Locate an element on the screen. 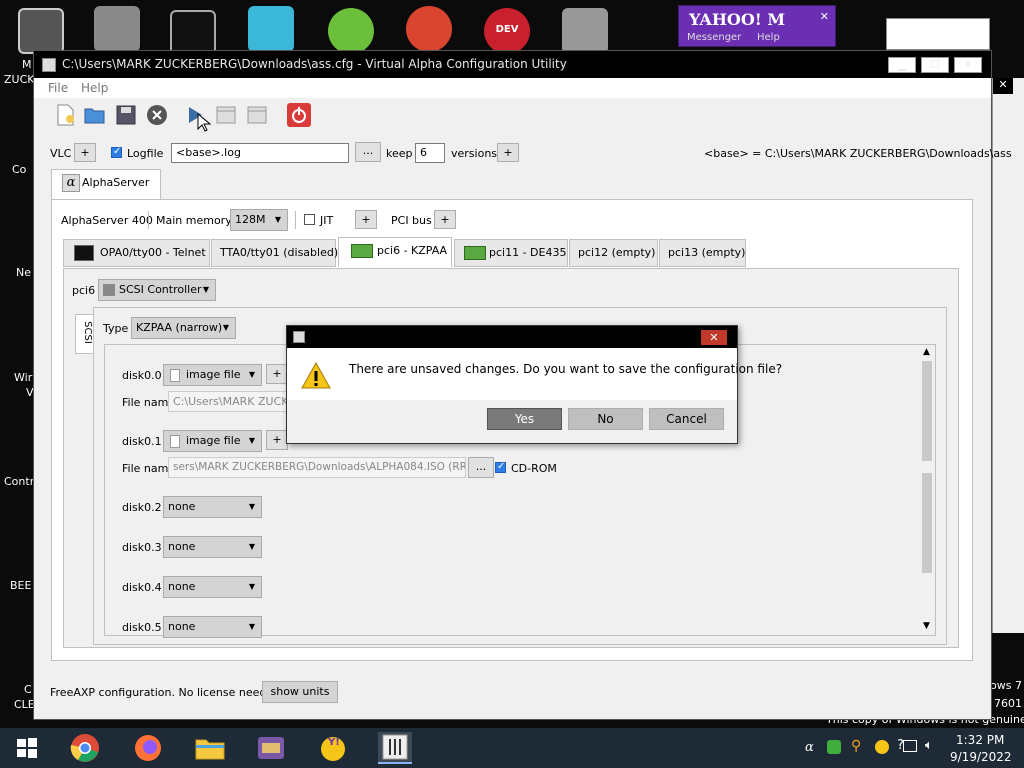 Image resolution: width=1024 pixels, height=768 pixels. logfile-input: <base>.log is located at coordinates (260, 153).